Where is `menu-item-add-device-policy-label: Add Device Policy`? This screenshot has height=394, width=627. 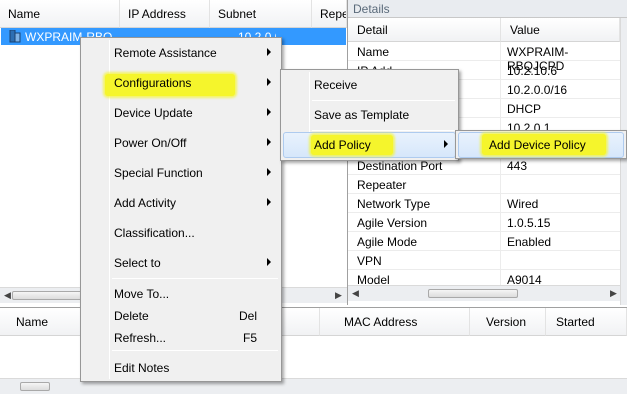 menu-item-add-device-policy-label: Add Device Policy is located at coordinates (541, 145).